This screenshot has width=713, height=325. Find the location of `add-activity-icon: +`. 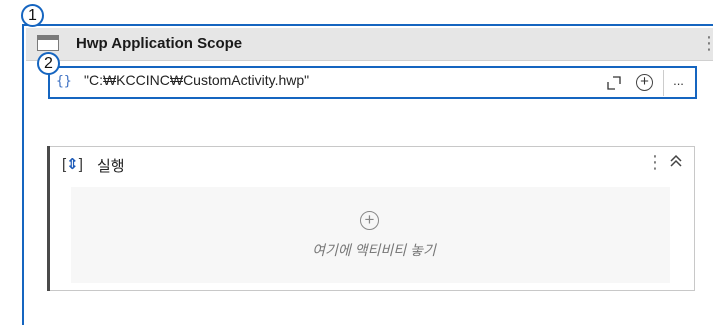

add-activity-icon: + is located at coordinates (369, 220).